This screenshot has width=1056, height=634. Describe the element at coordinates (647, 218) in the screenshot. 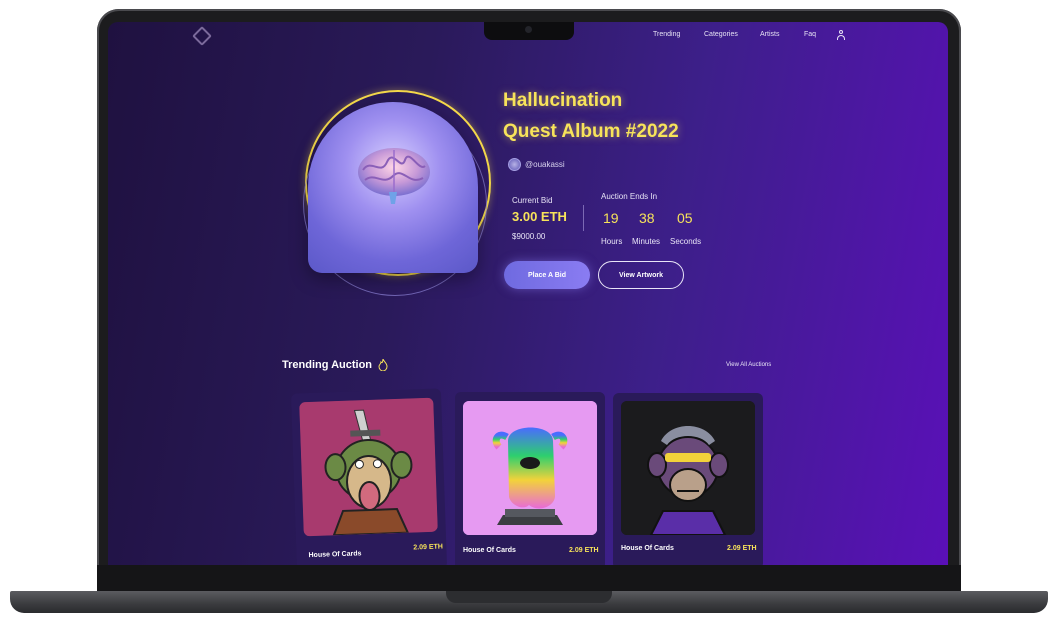

I see `countdown-minutes: 38` at that location.